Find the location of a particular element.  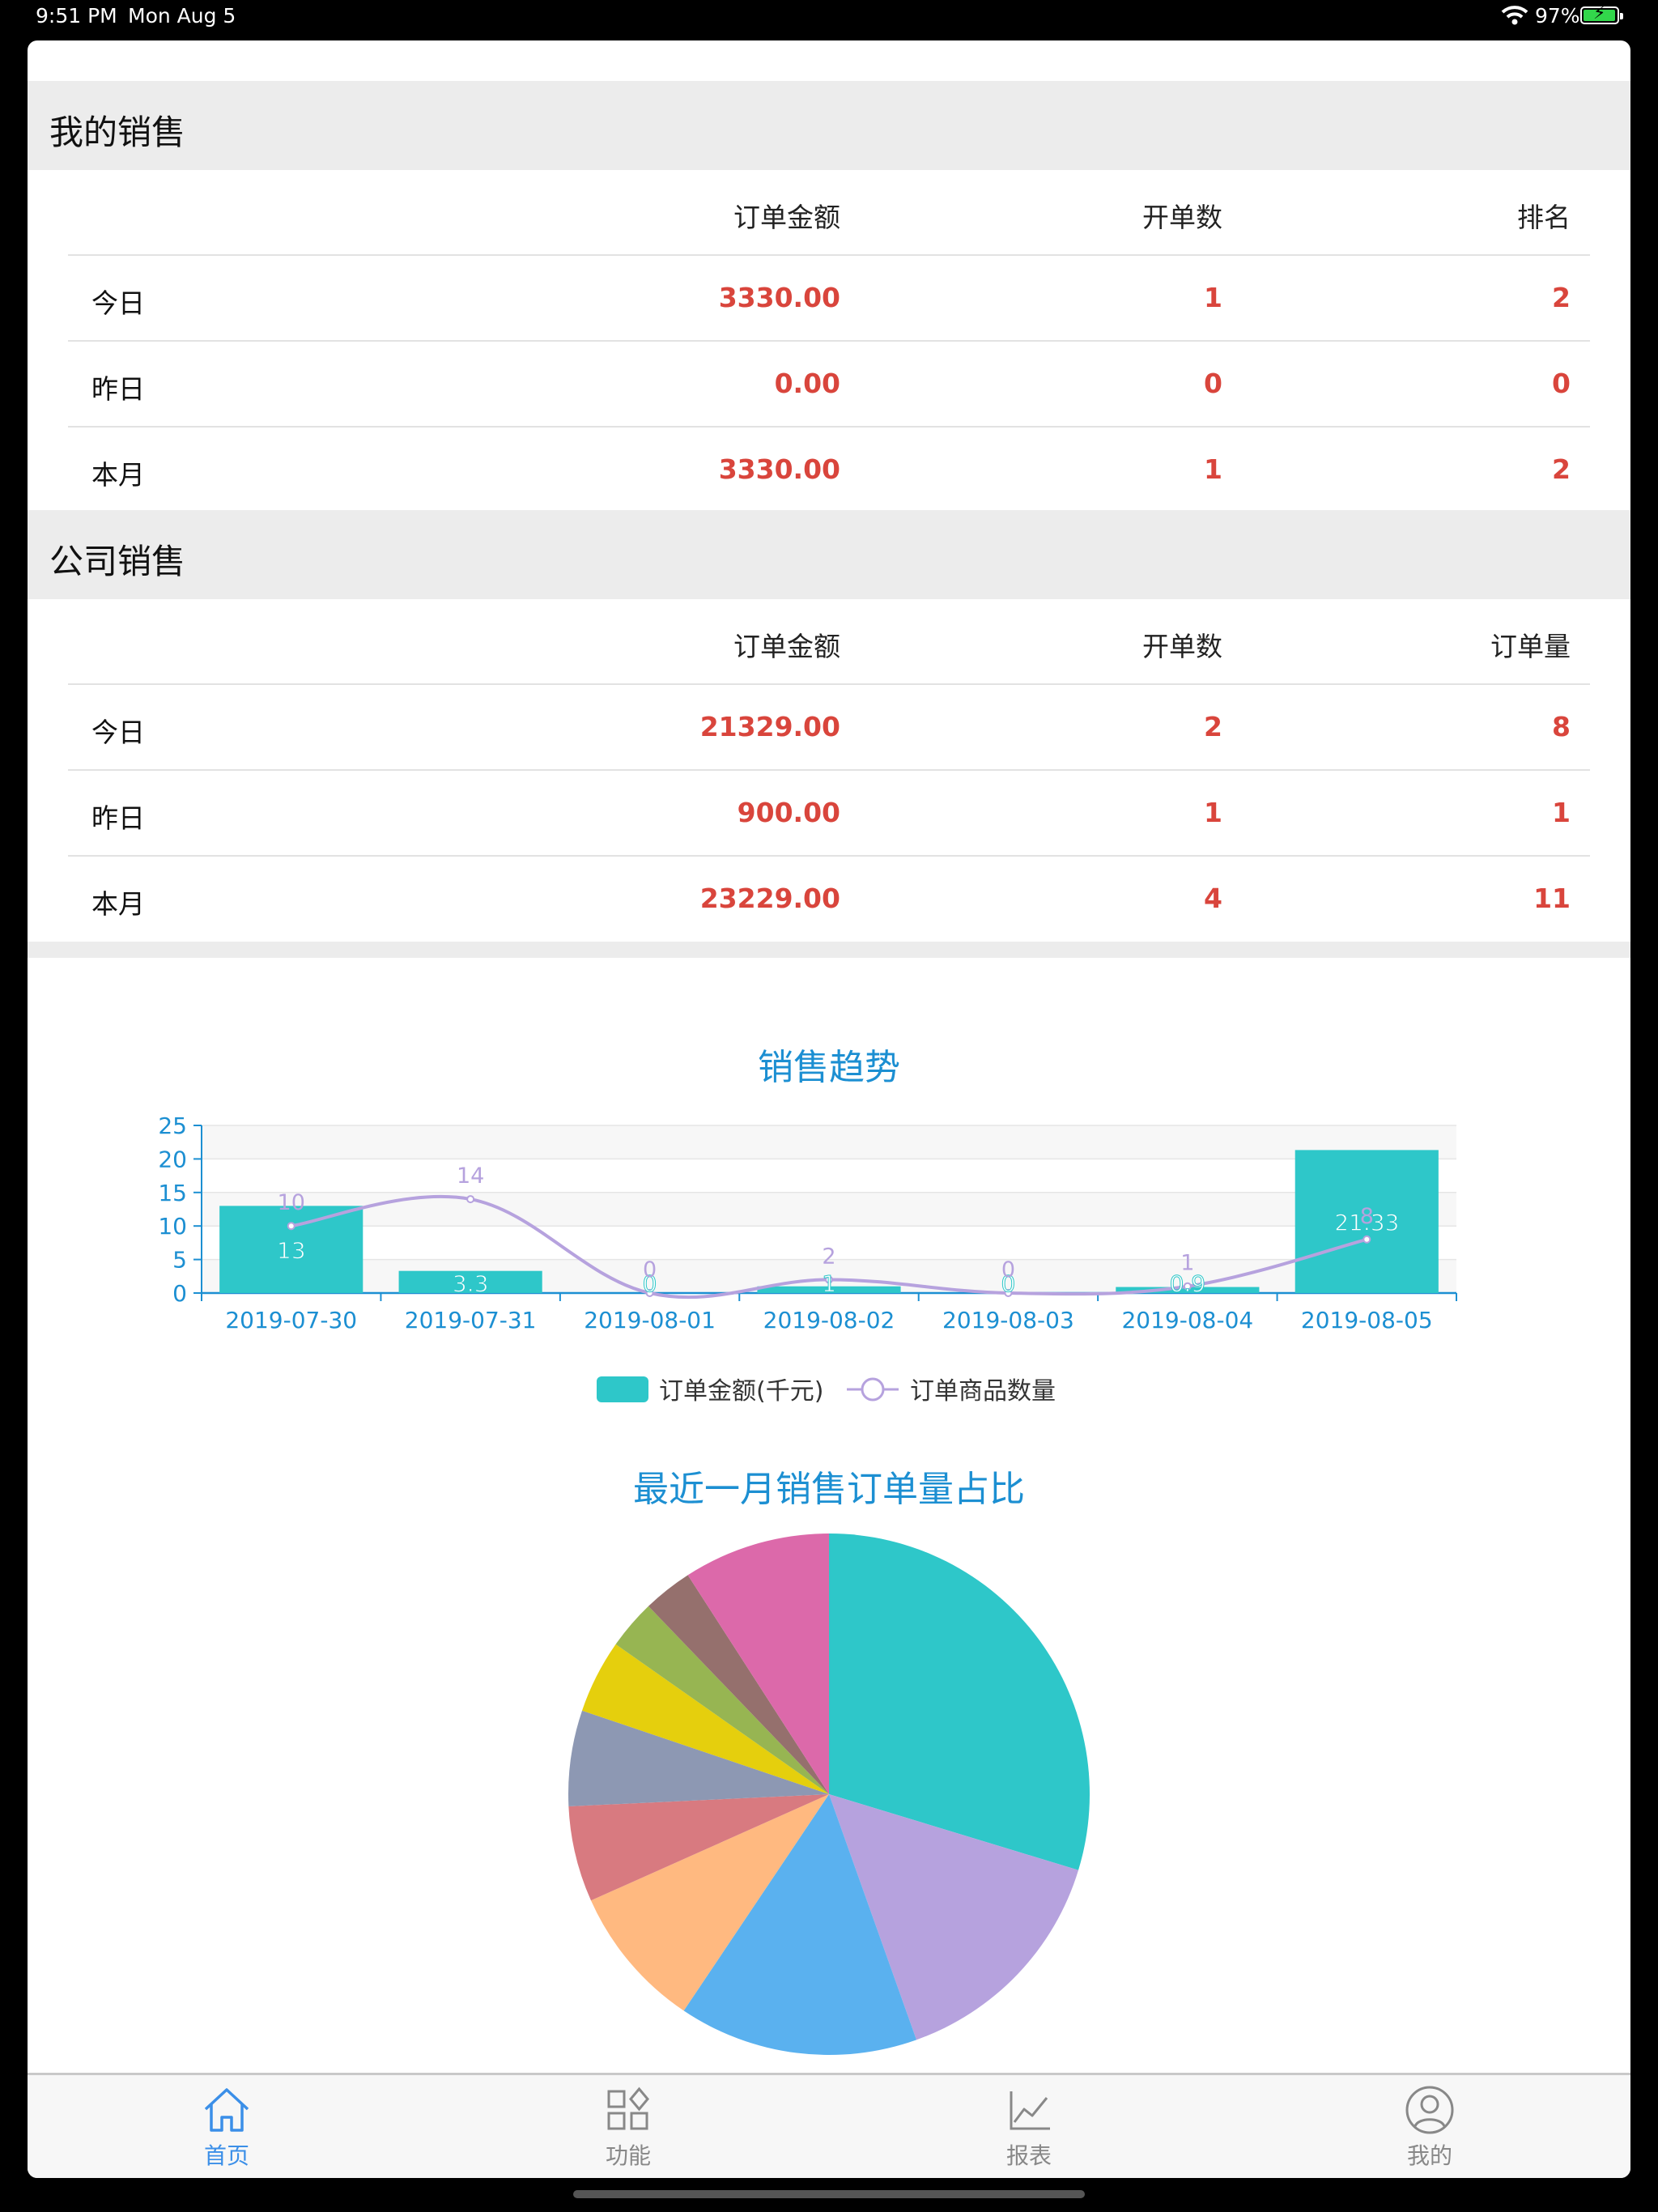

y-tick-label: 15 is located at coordinates (172, 1193).